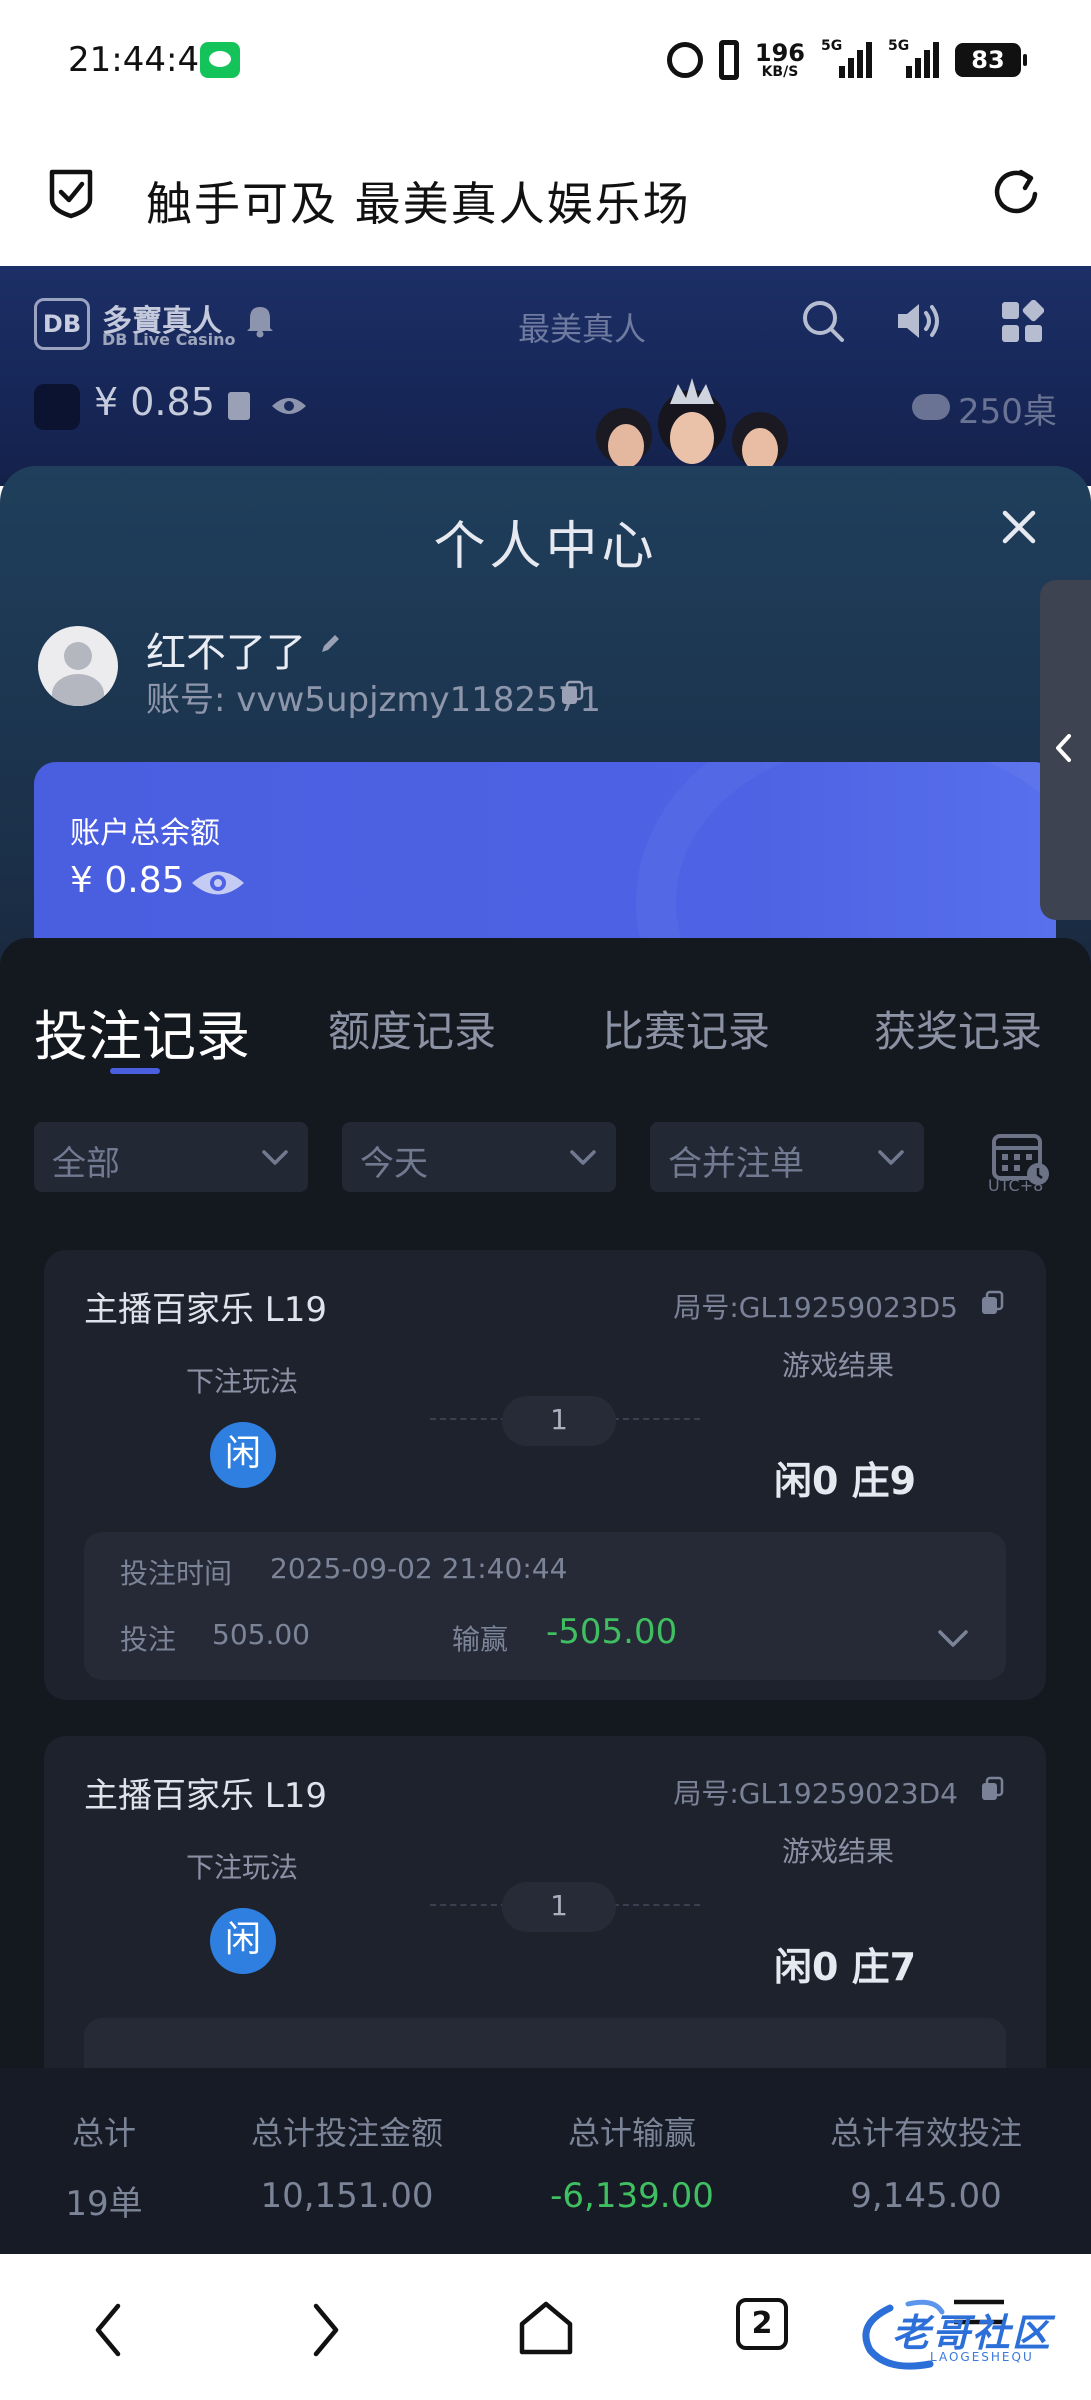 The width and height of the screenshot is (1091, 2400). Describe the element at coordinates (57, 407) in the screenshot. I see `user-avatar-icon` at that location.